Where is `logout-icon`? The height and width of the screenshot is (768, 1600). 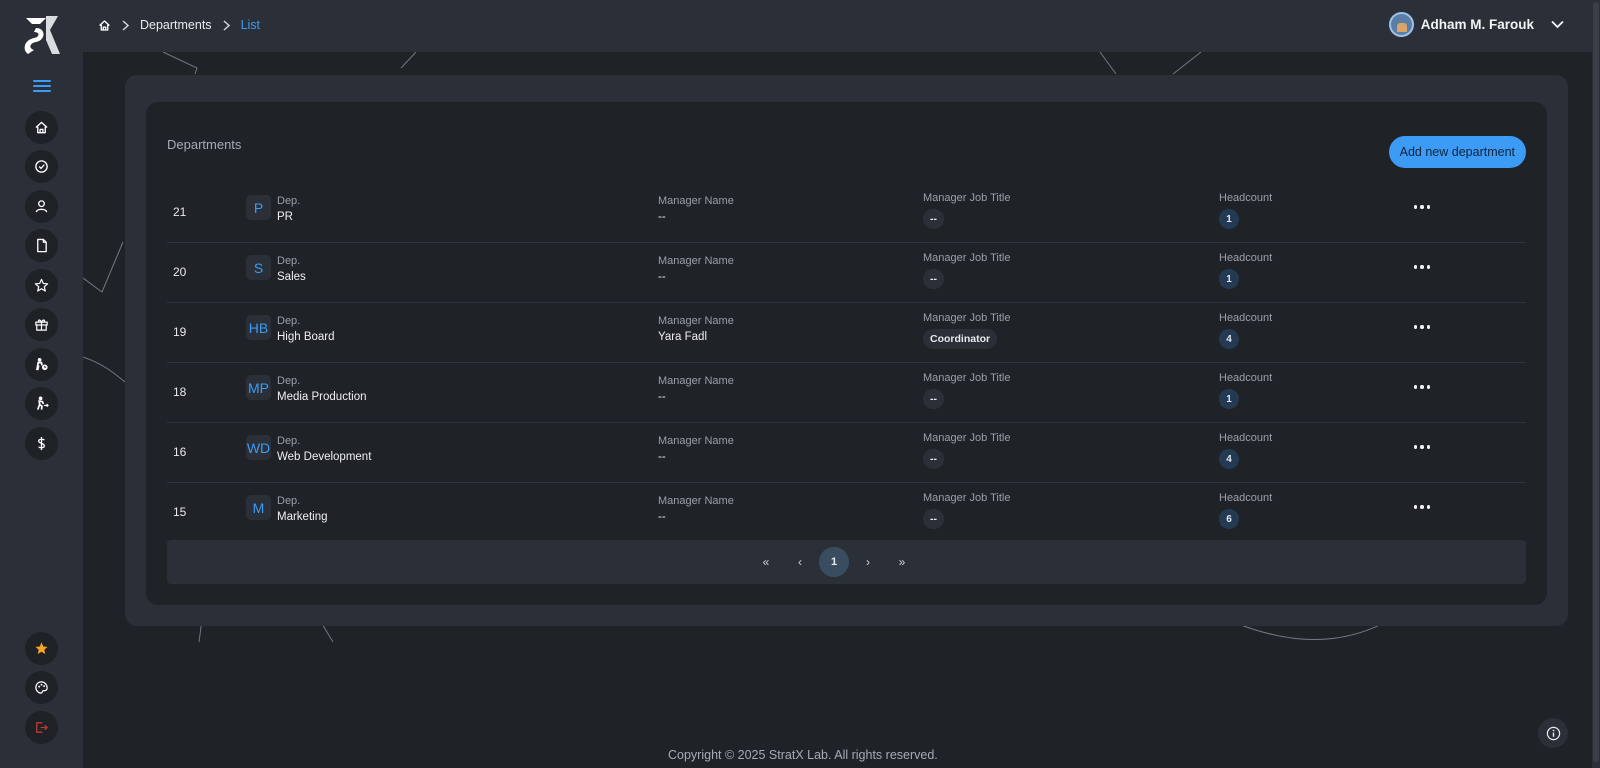
logout-icon is located at coordinates (42, 727).